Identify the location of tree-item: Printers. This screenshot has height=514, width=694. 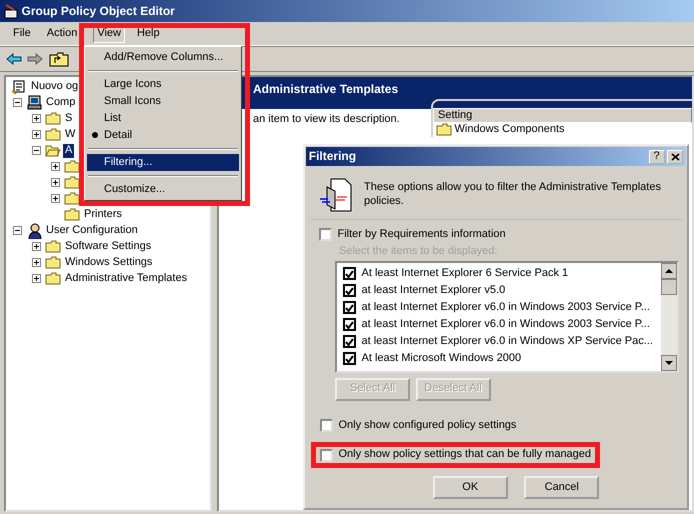
(103, 215).